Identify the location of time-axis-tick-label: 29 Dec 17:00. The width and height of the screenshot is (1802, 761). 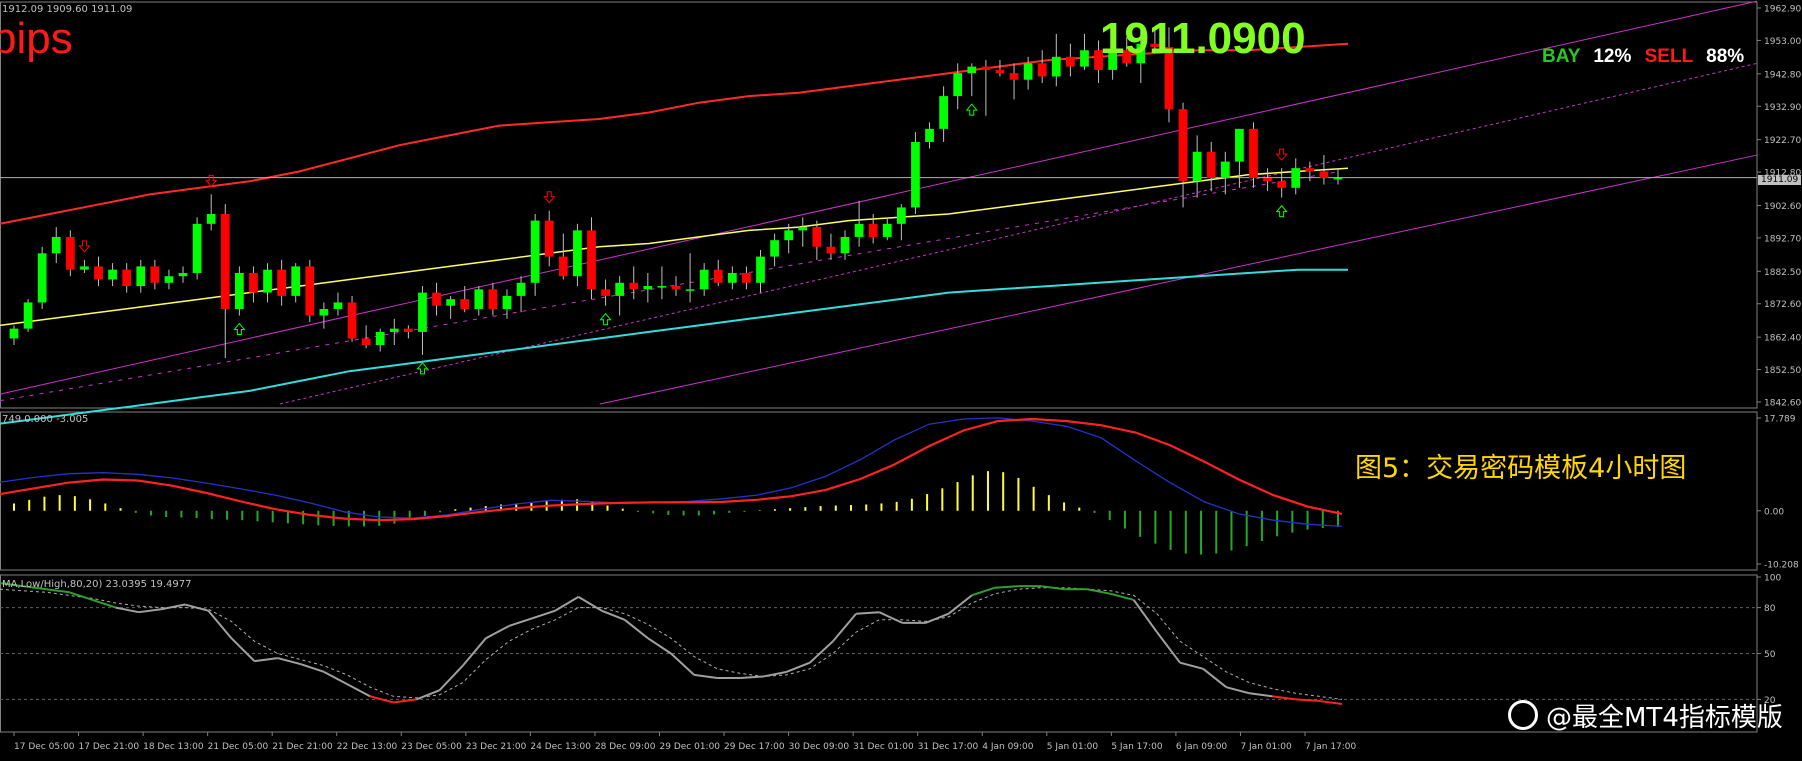
(754, 747).